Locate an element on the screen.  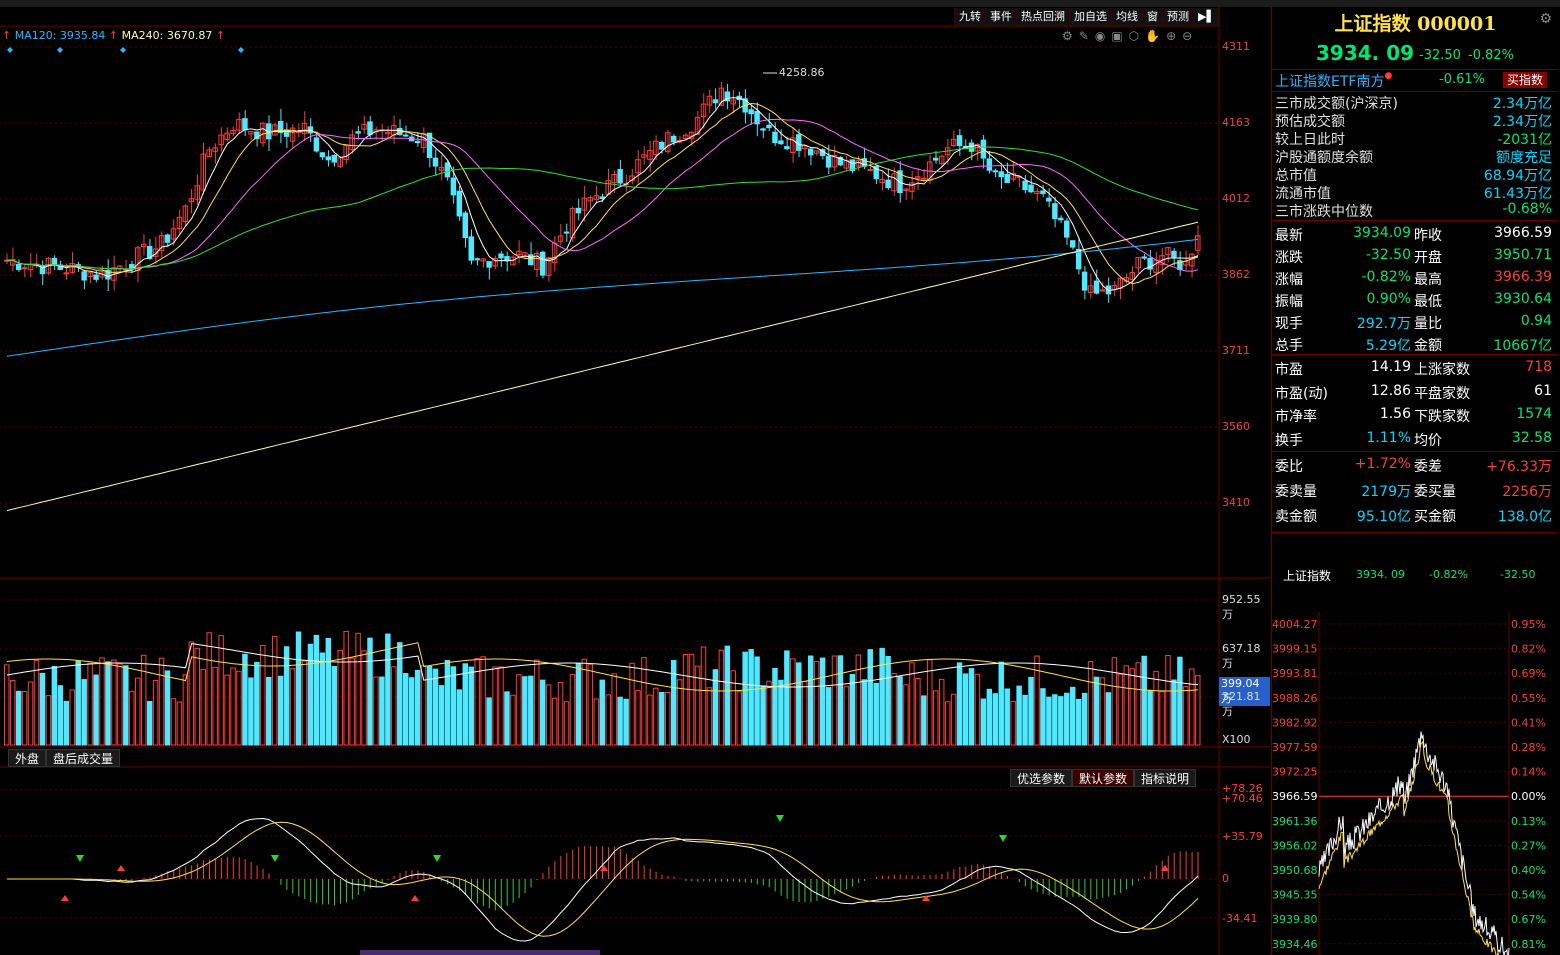
quote-value: 3950.71 is located at coordinates (1523, 255).